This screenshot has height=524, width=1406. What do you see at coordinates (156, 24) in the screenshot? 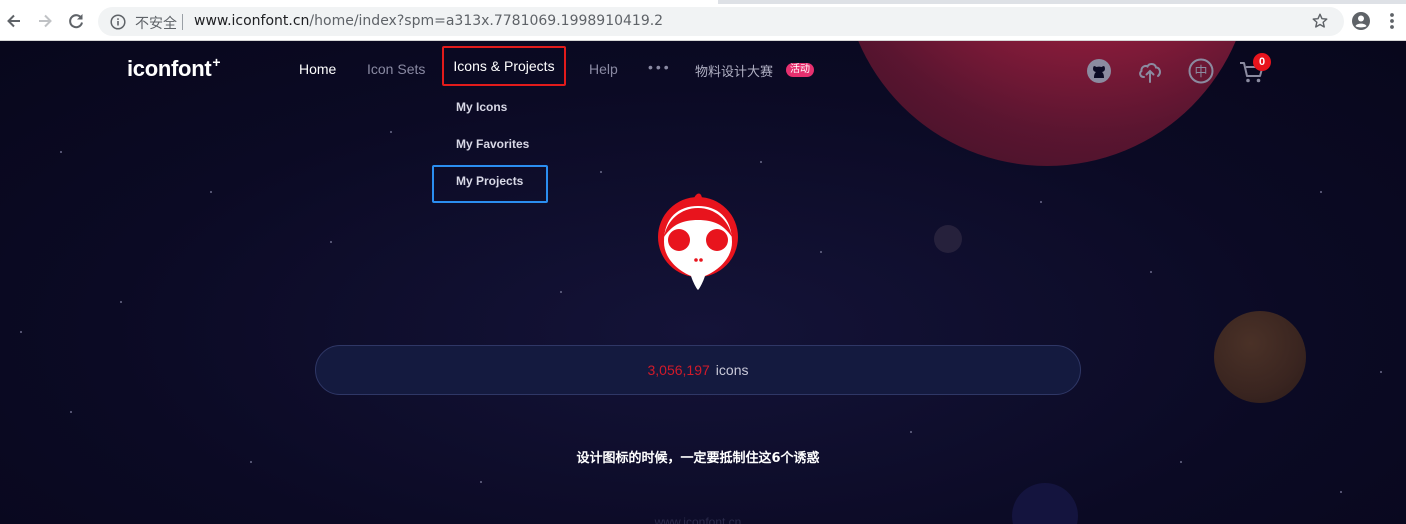
I see `security-label: 不安全` at bounding box center [156, 24].